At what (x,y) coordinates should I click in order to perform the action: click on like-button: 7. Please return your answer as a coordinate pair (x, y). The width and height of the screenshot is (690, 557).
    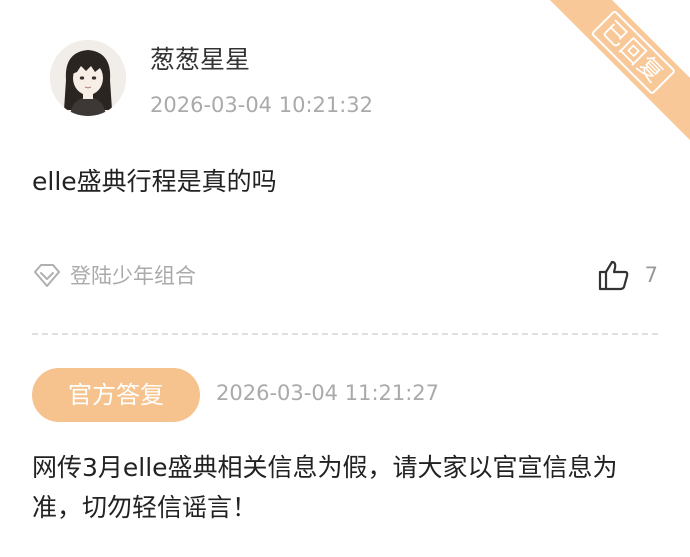
    Looking at the image, I should click on (627, 275).